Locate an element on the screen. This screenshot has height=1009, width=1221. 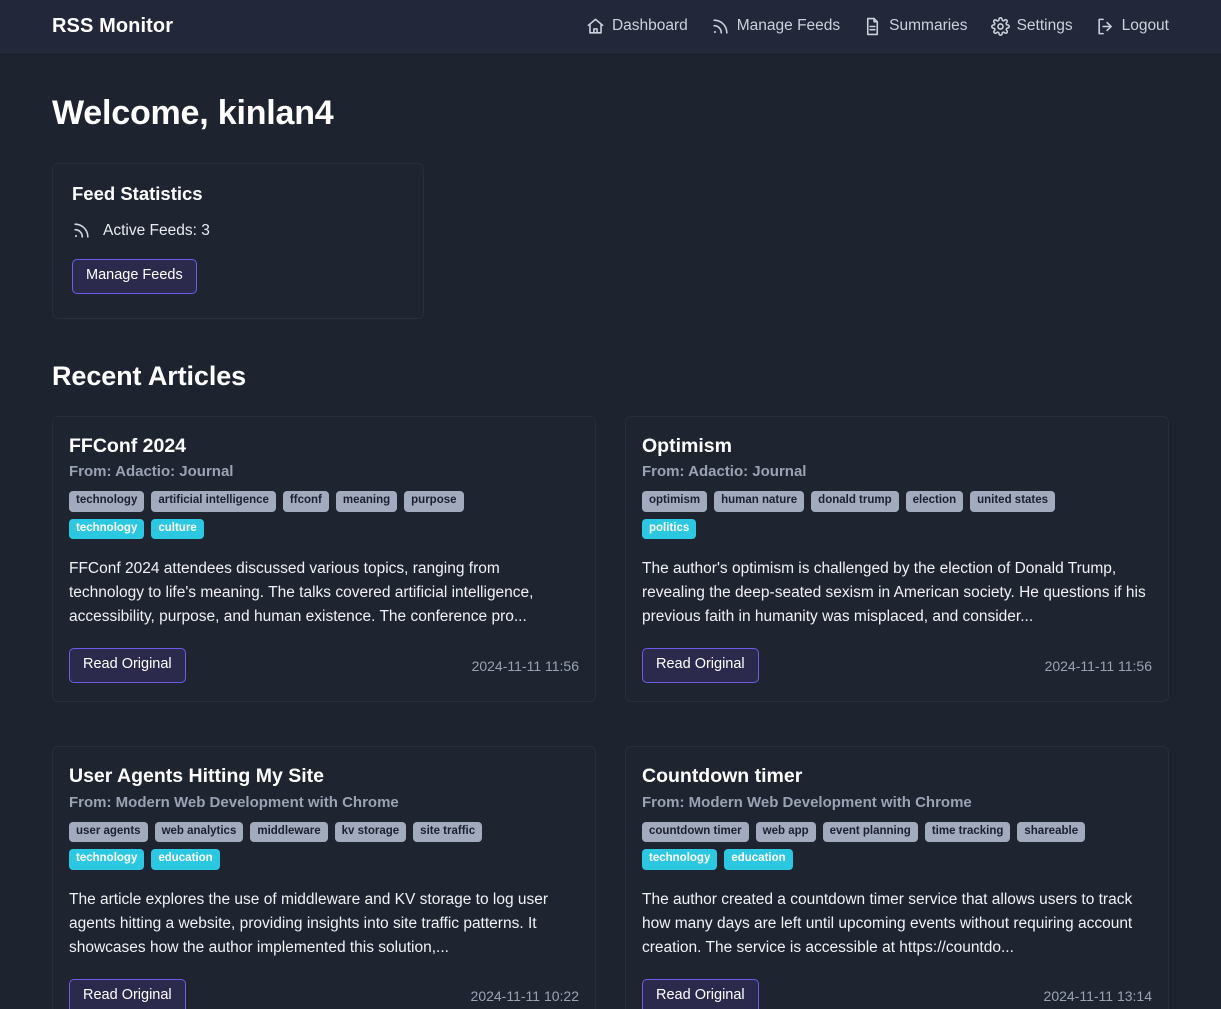
keyword-tag: artificial intelligence is located at coordinates (213, 501).